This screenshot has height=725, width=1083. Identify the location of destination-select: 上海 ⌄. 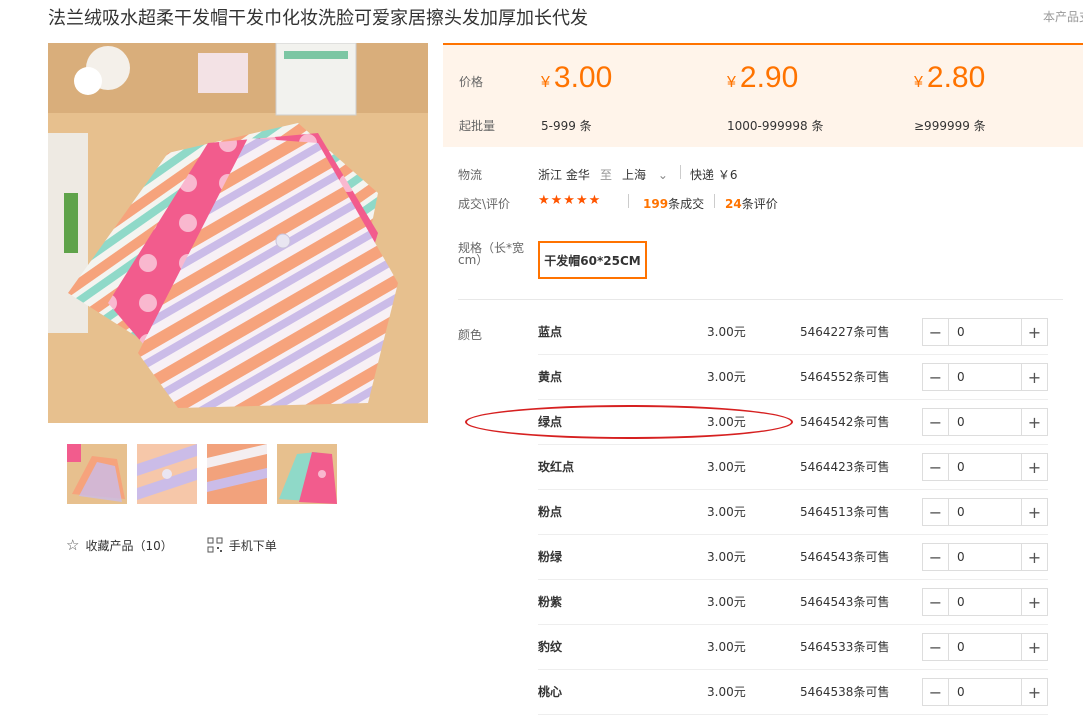
(645, 174).